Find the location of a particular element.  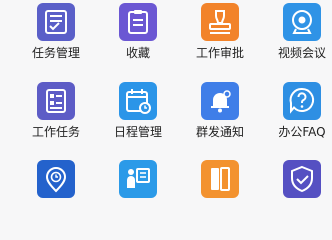

app-label: 日程管理 is located at coordinates (137, 132).